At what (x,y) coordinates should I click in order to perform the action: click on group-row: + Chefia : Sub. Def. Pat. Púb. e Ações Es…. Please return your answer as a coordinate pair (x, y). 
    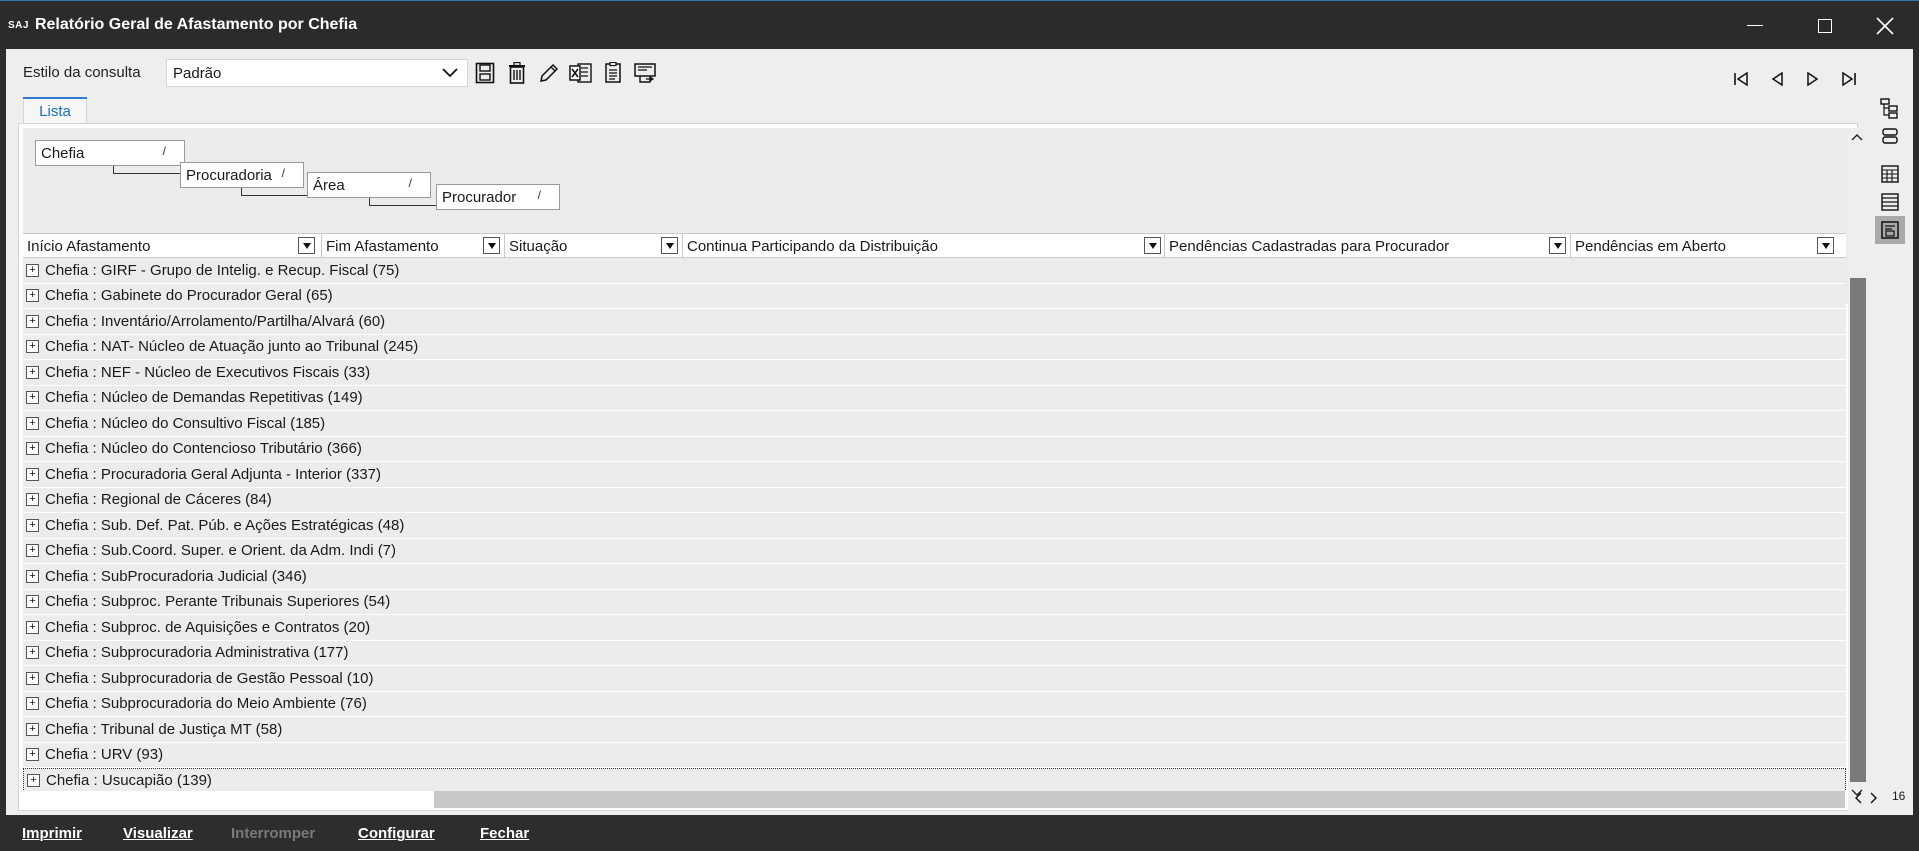
    Looking at the image, I should click on (934, 526).